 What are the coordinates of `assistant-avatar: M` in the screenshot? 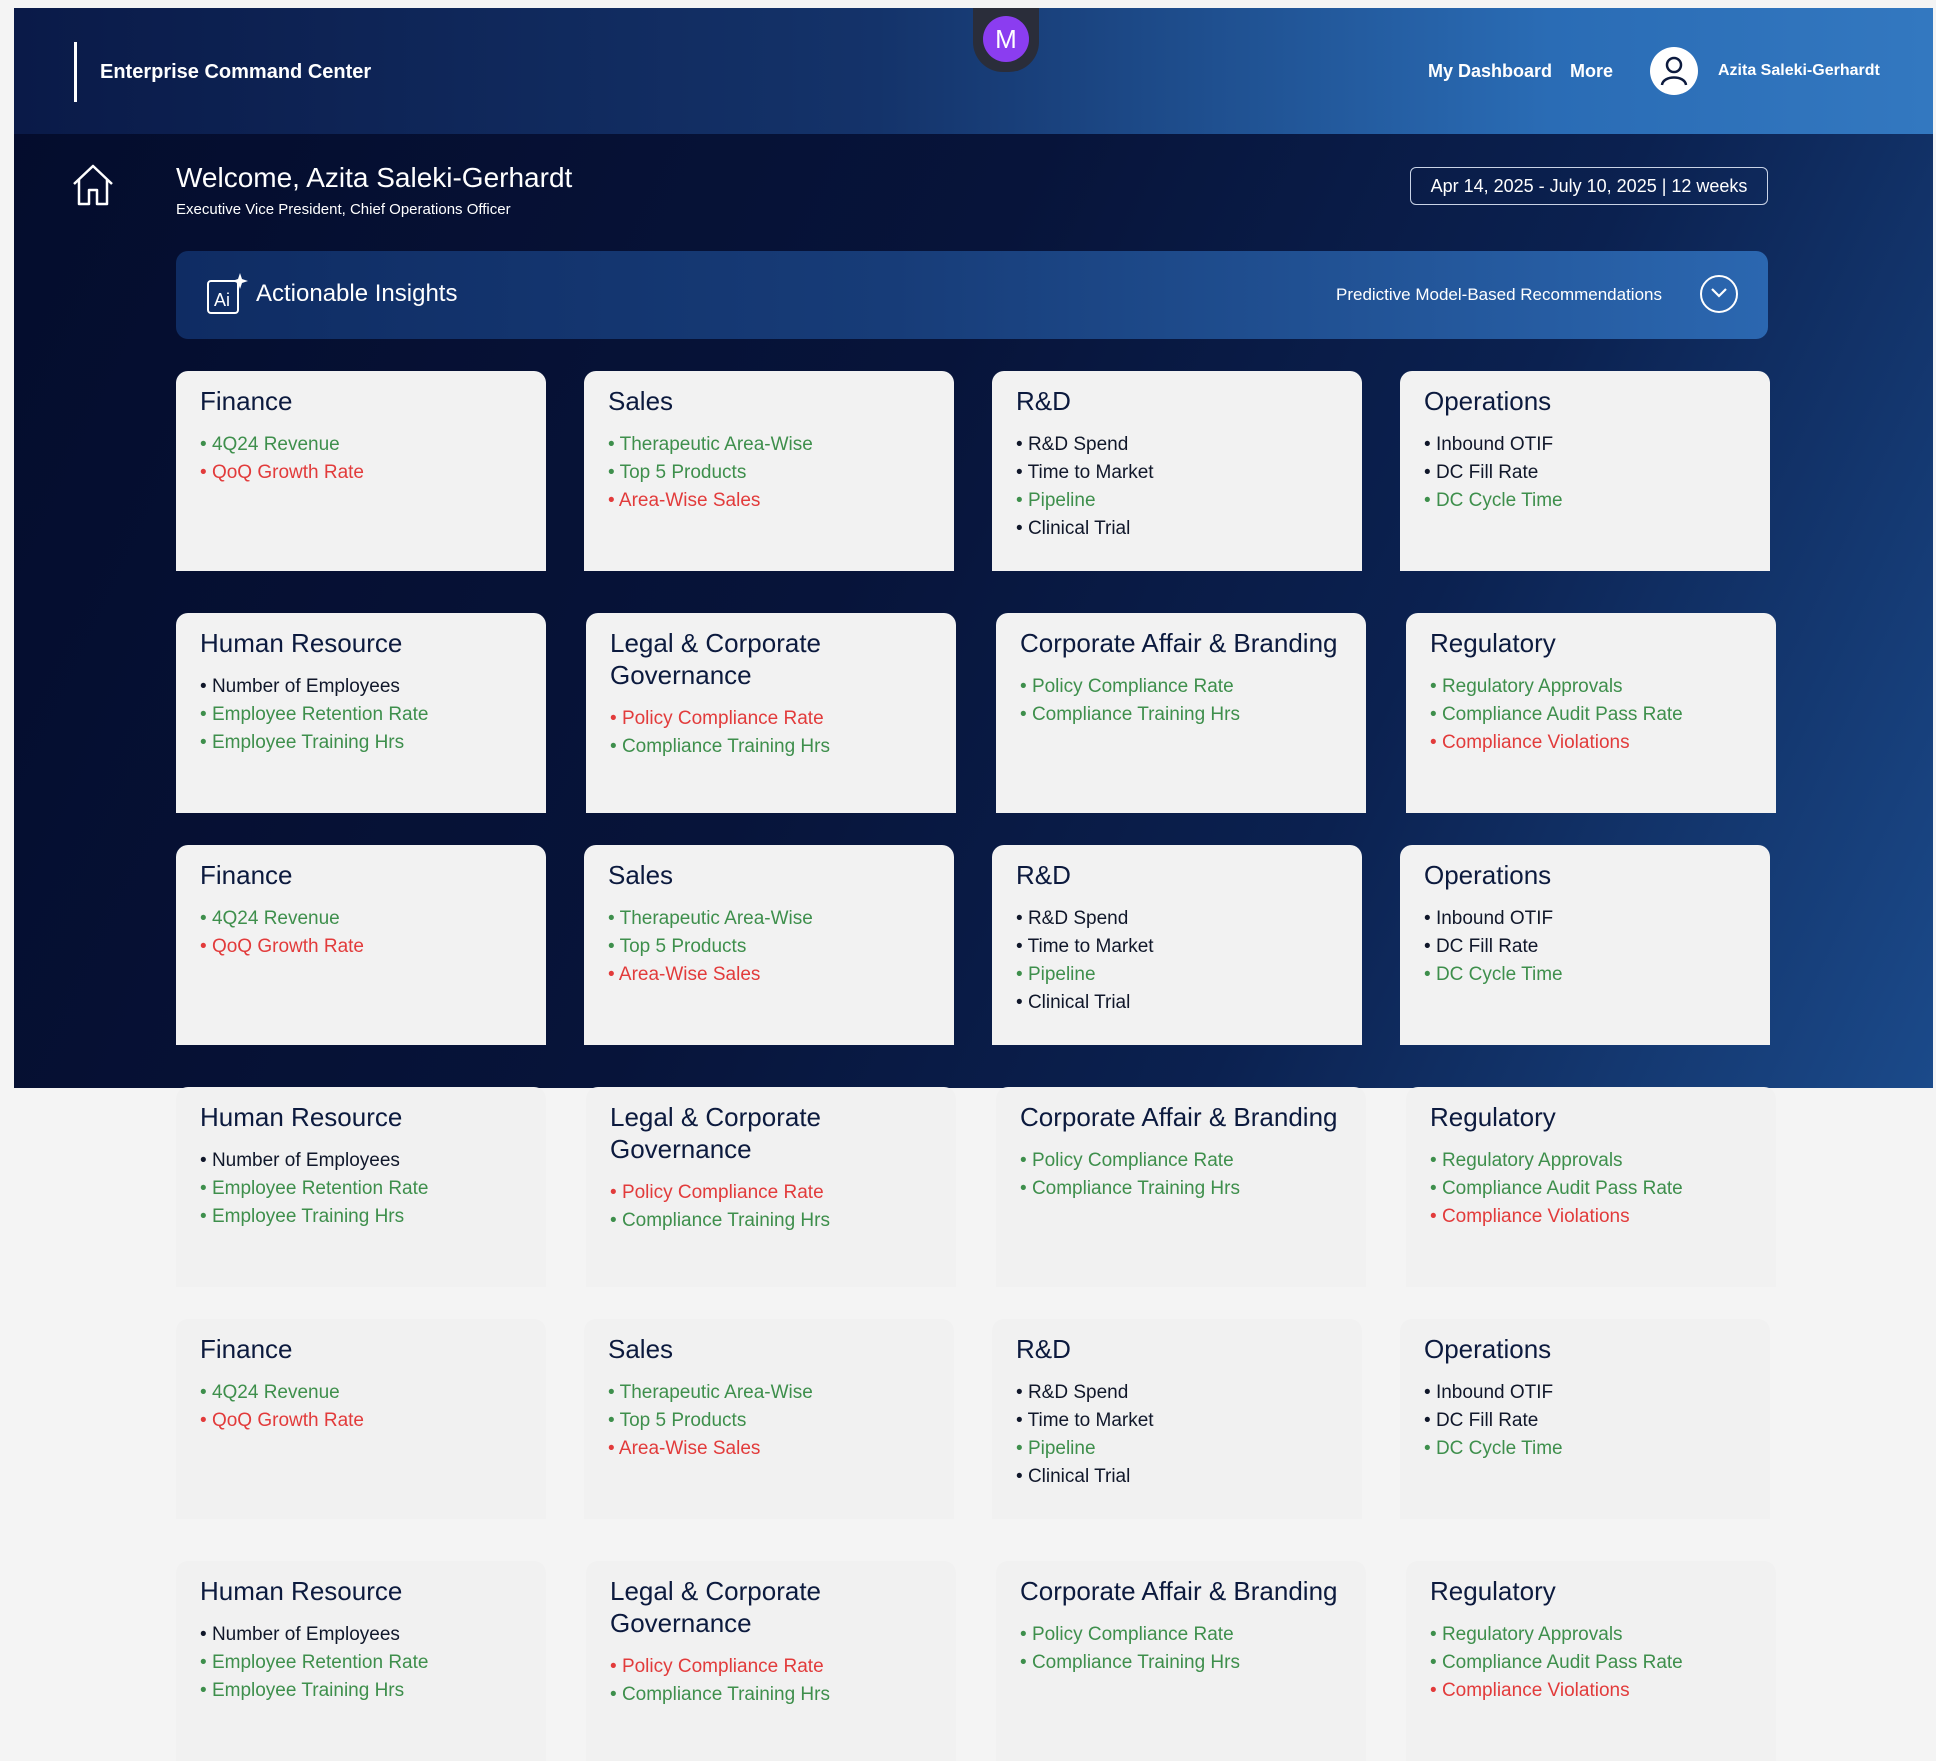 It's located at (1006, 39).